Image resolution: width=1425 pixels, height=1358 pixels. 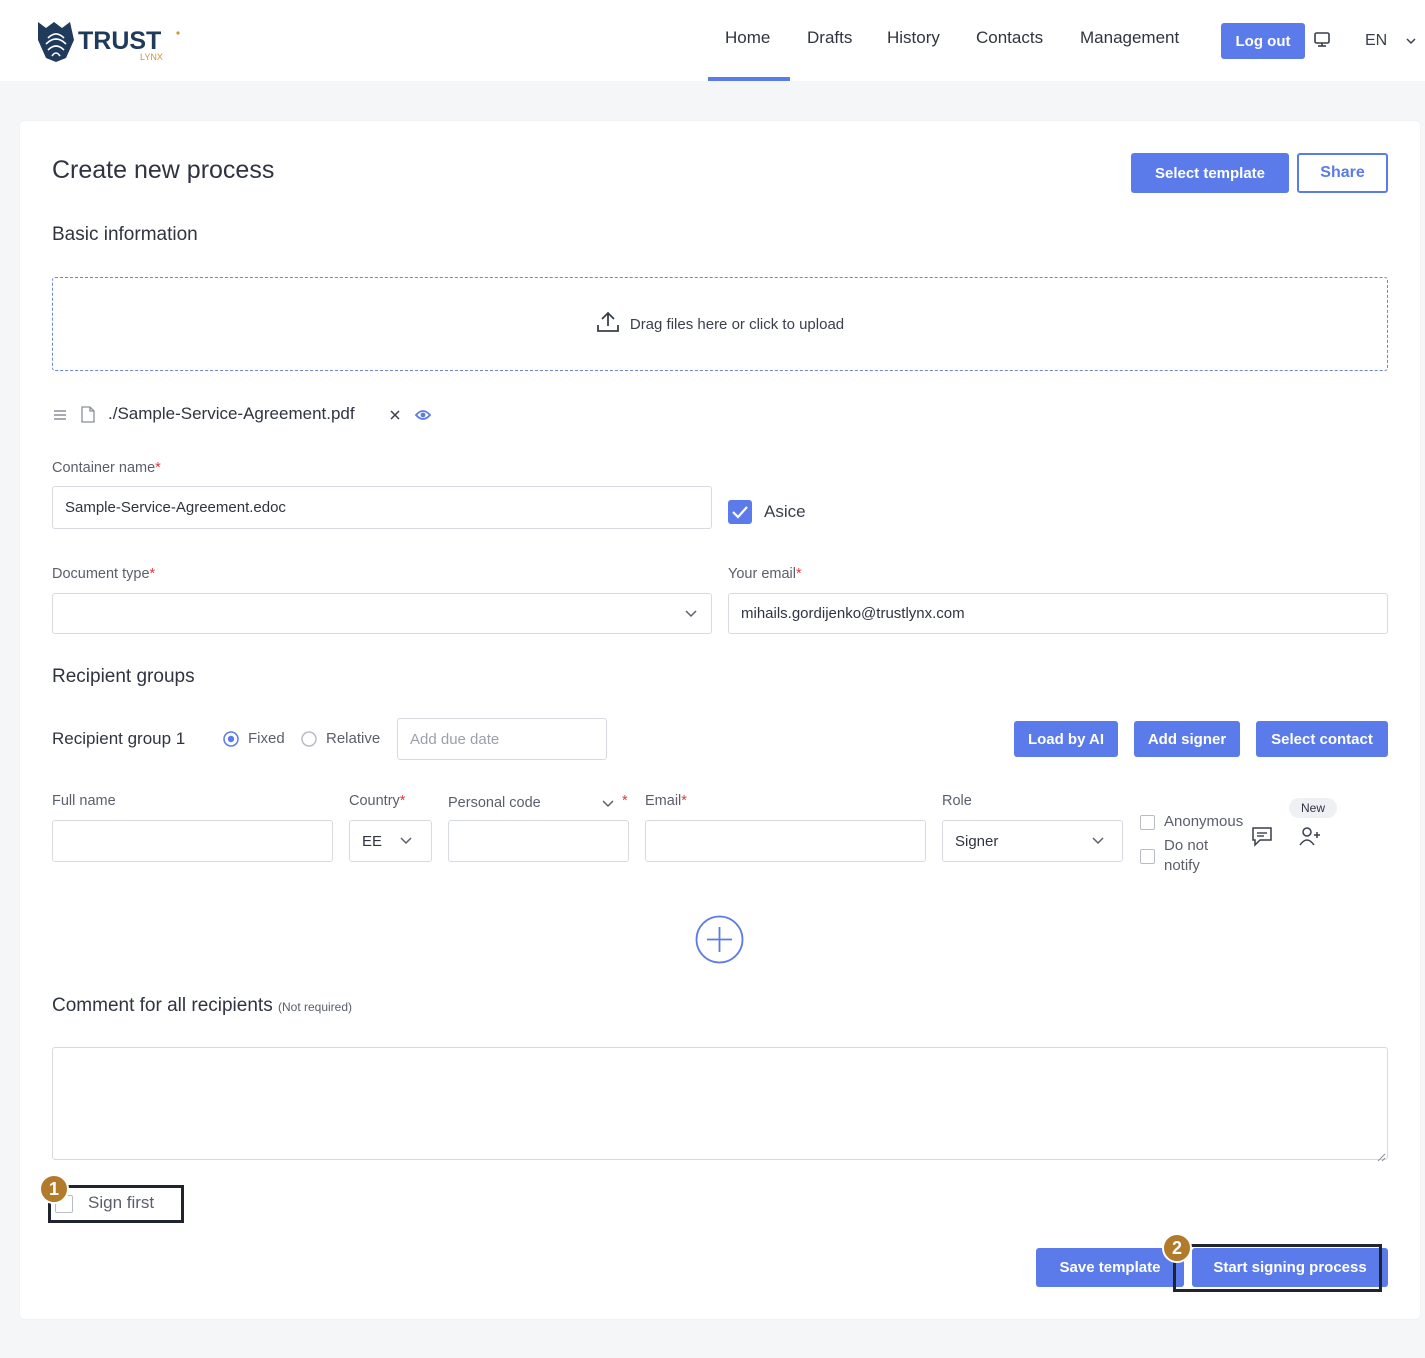 What do you see at coordinates (54, 1189) in the screenshot?
I see `step-marker-1: 1` at bounding box center [54, 1189].